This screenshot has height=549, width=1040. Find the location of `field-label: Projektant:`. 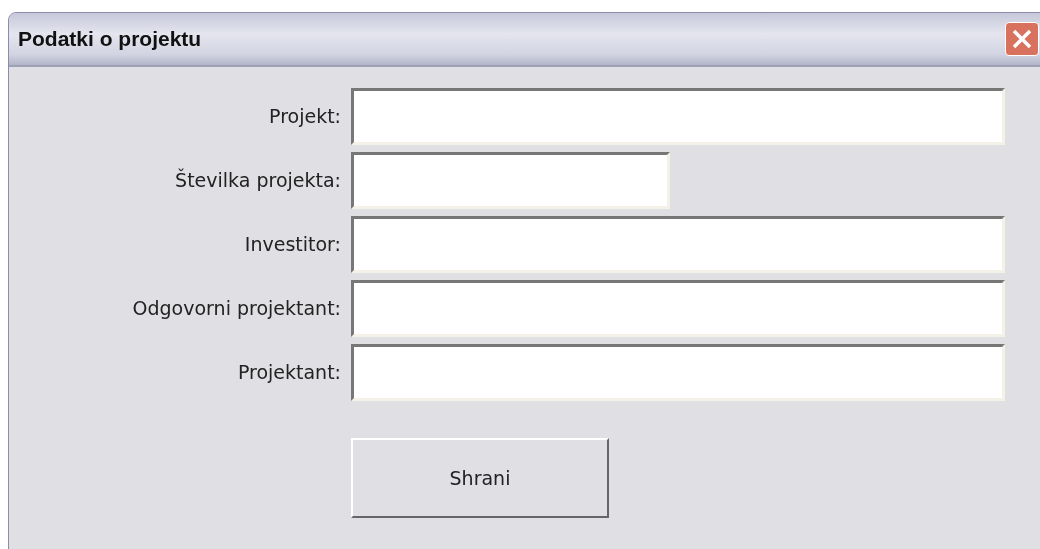

field-label: Projektant: is located at coordinates (289, 373).